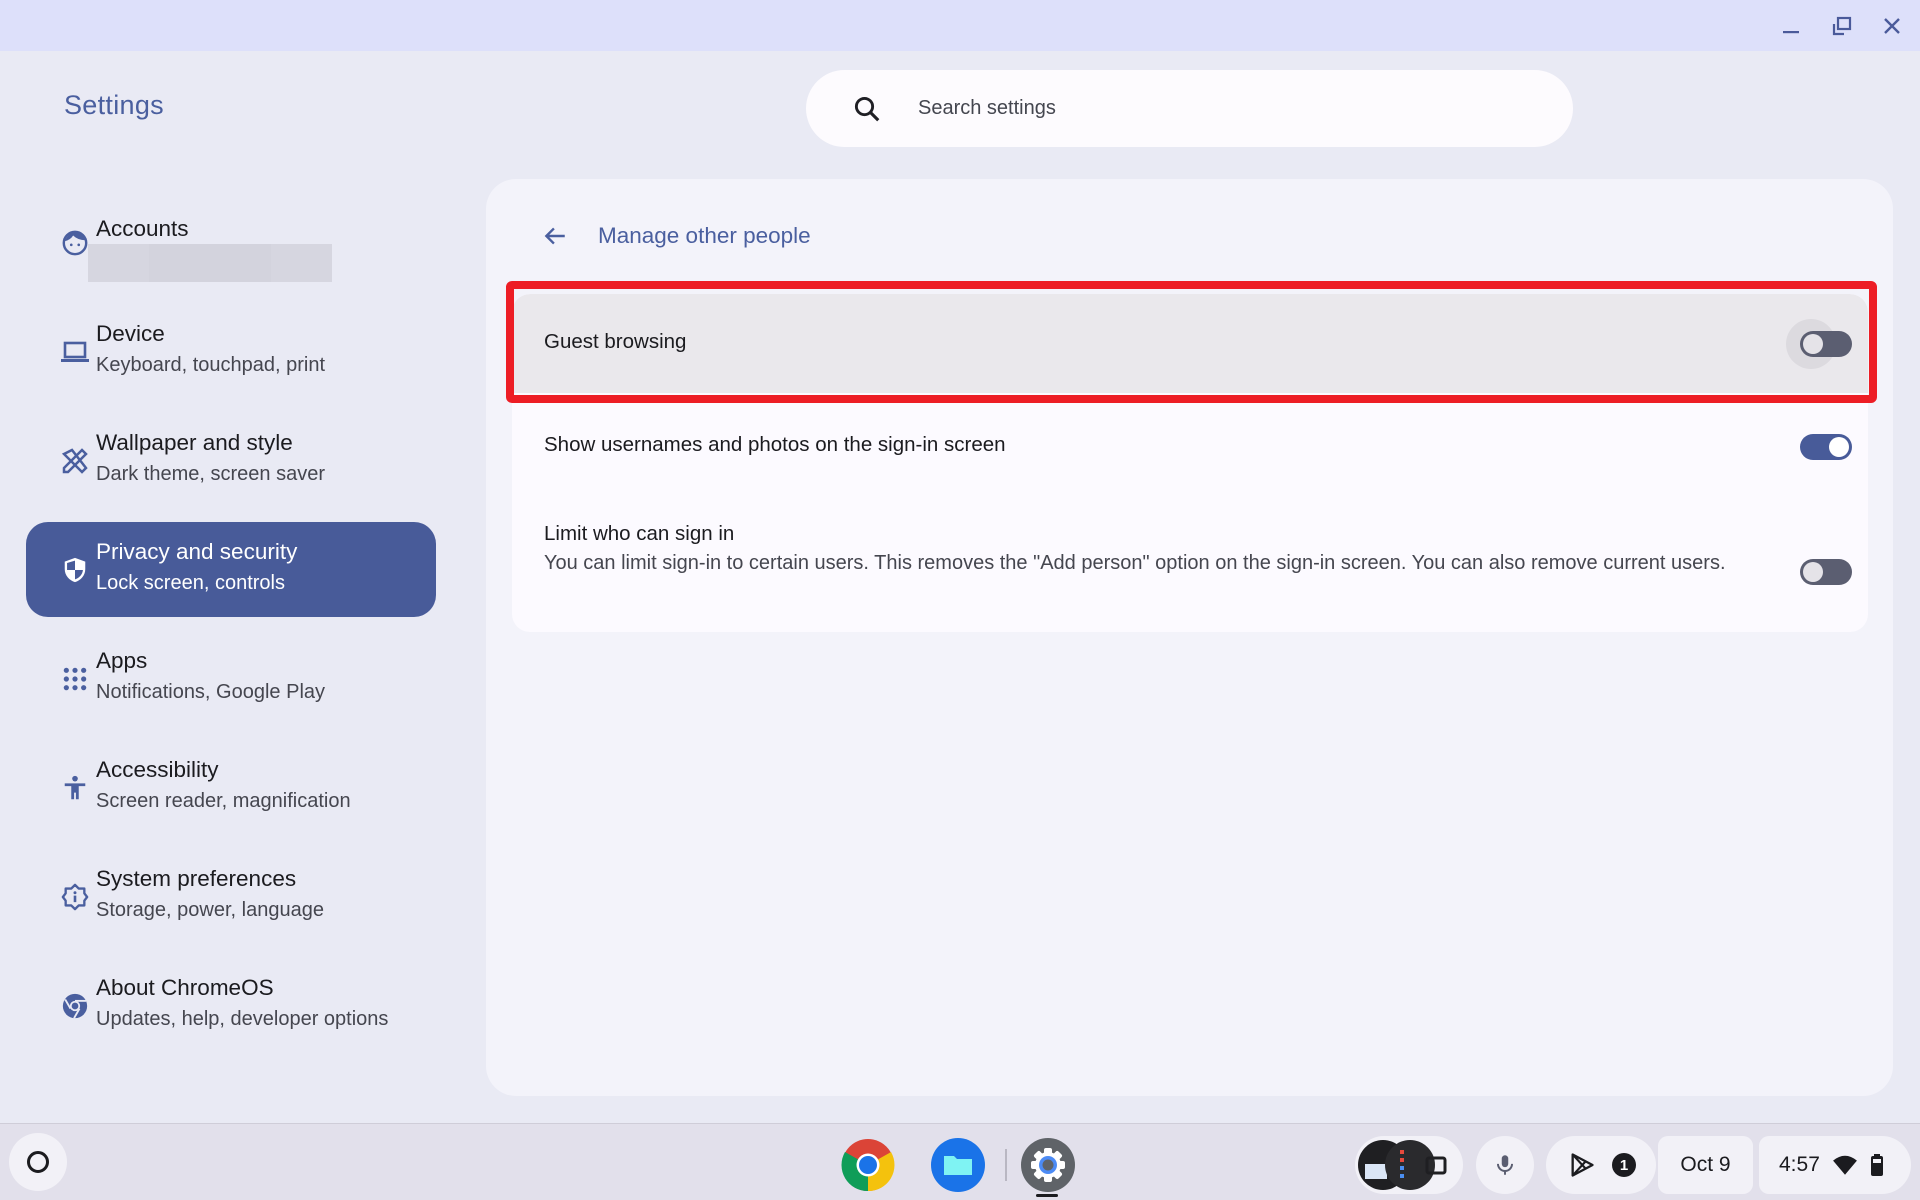  I want to click on sidebar-item-sublabel: Dark theme, screen saver, so click(210, 474).